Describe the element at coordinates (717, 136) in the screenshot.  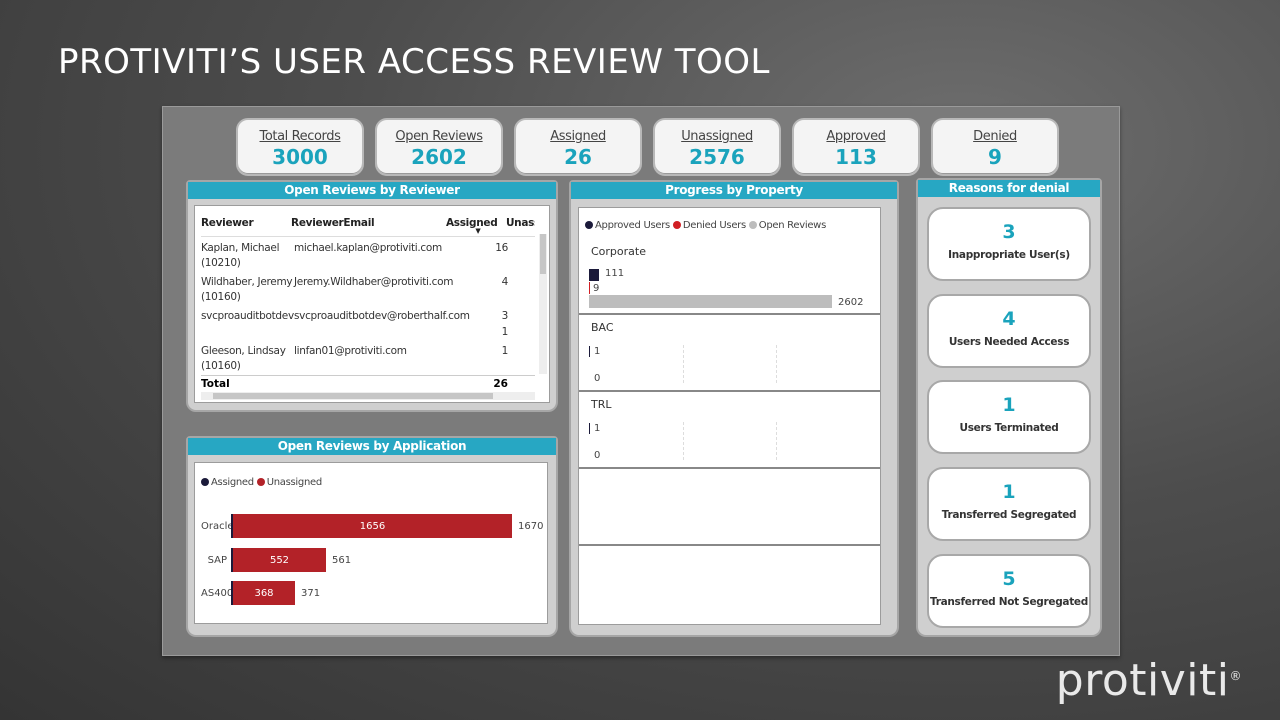
I see `kpi-label: Unassigned` at that location.